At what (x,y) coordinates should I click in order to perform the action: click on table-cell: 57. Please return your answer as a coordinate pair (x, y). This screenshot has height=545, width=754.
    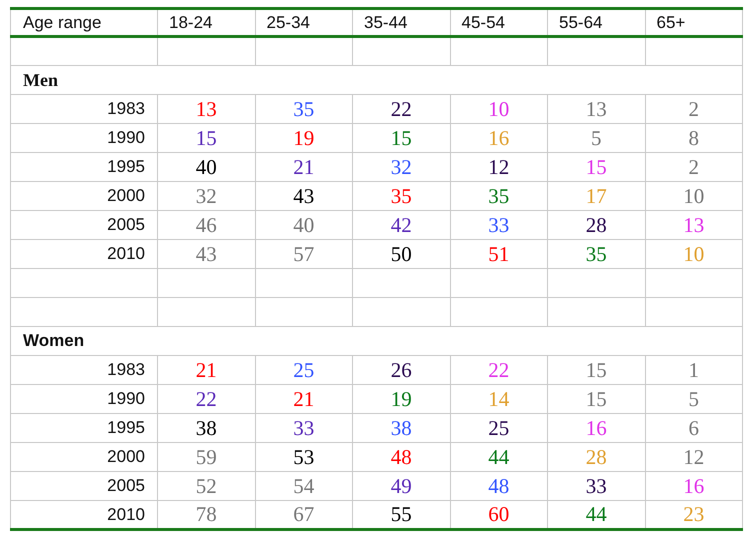
    Looking at the image, I should click on (303, 254).